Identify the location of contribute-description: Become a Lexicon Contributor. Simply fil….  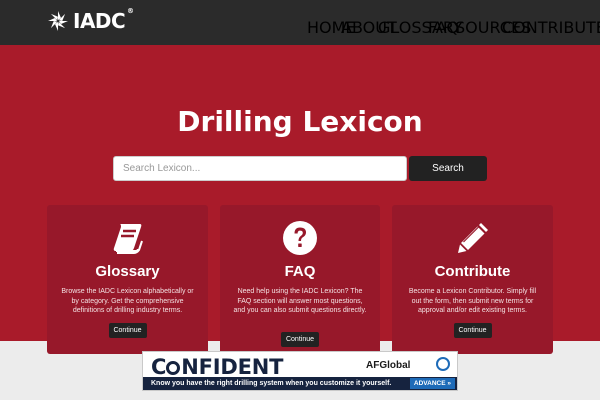
(472, 301).